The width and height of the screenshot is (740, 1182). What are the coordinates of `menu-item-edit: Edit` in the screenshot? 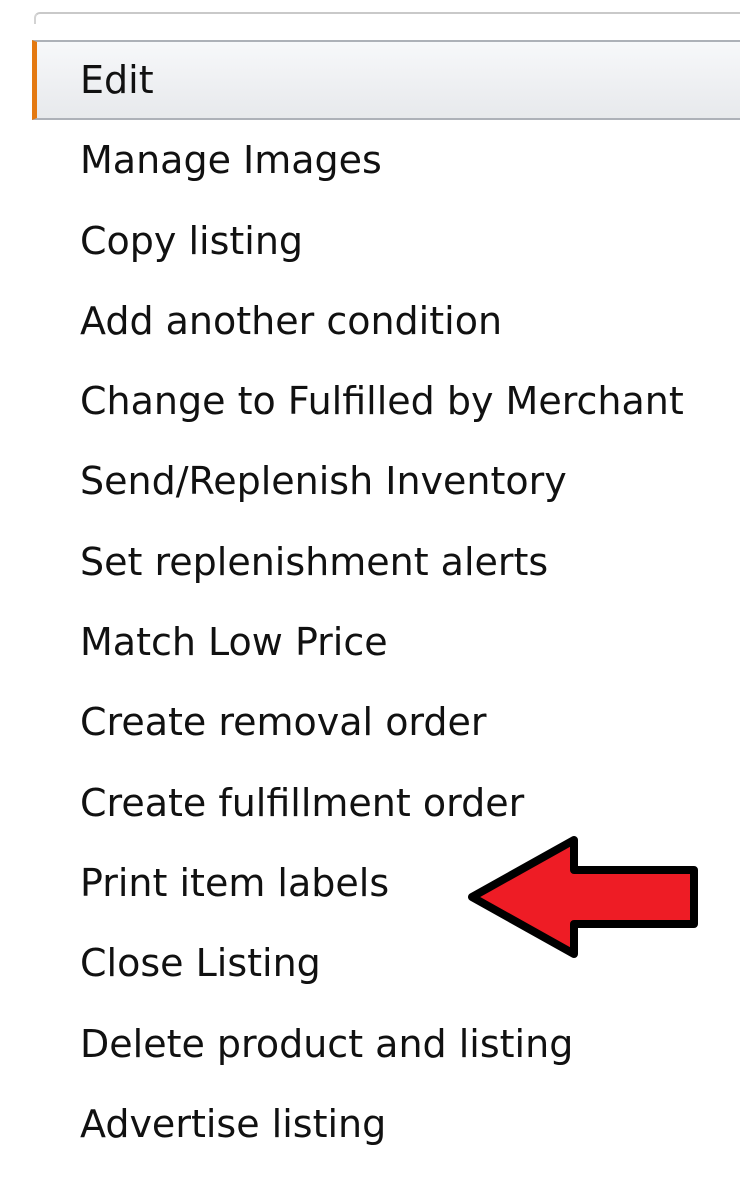 It's located at (386, 80).